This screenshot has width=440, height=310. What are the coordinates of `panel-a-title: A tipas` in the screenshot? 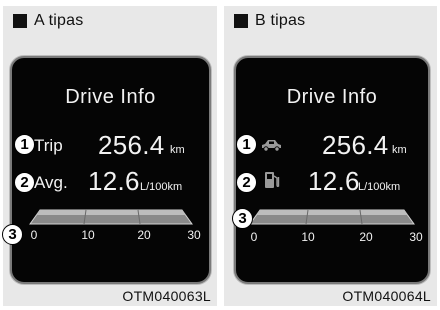 It's located at (59, 20).